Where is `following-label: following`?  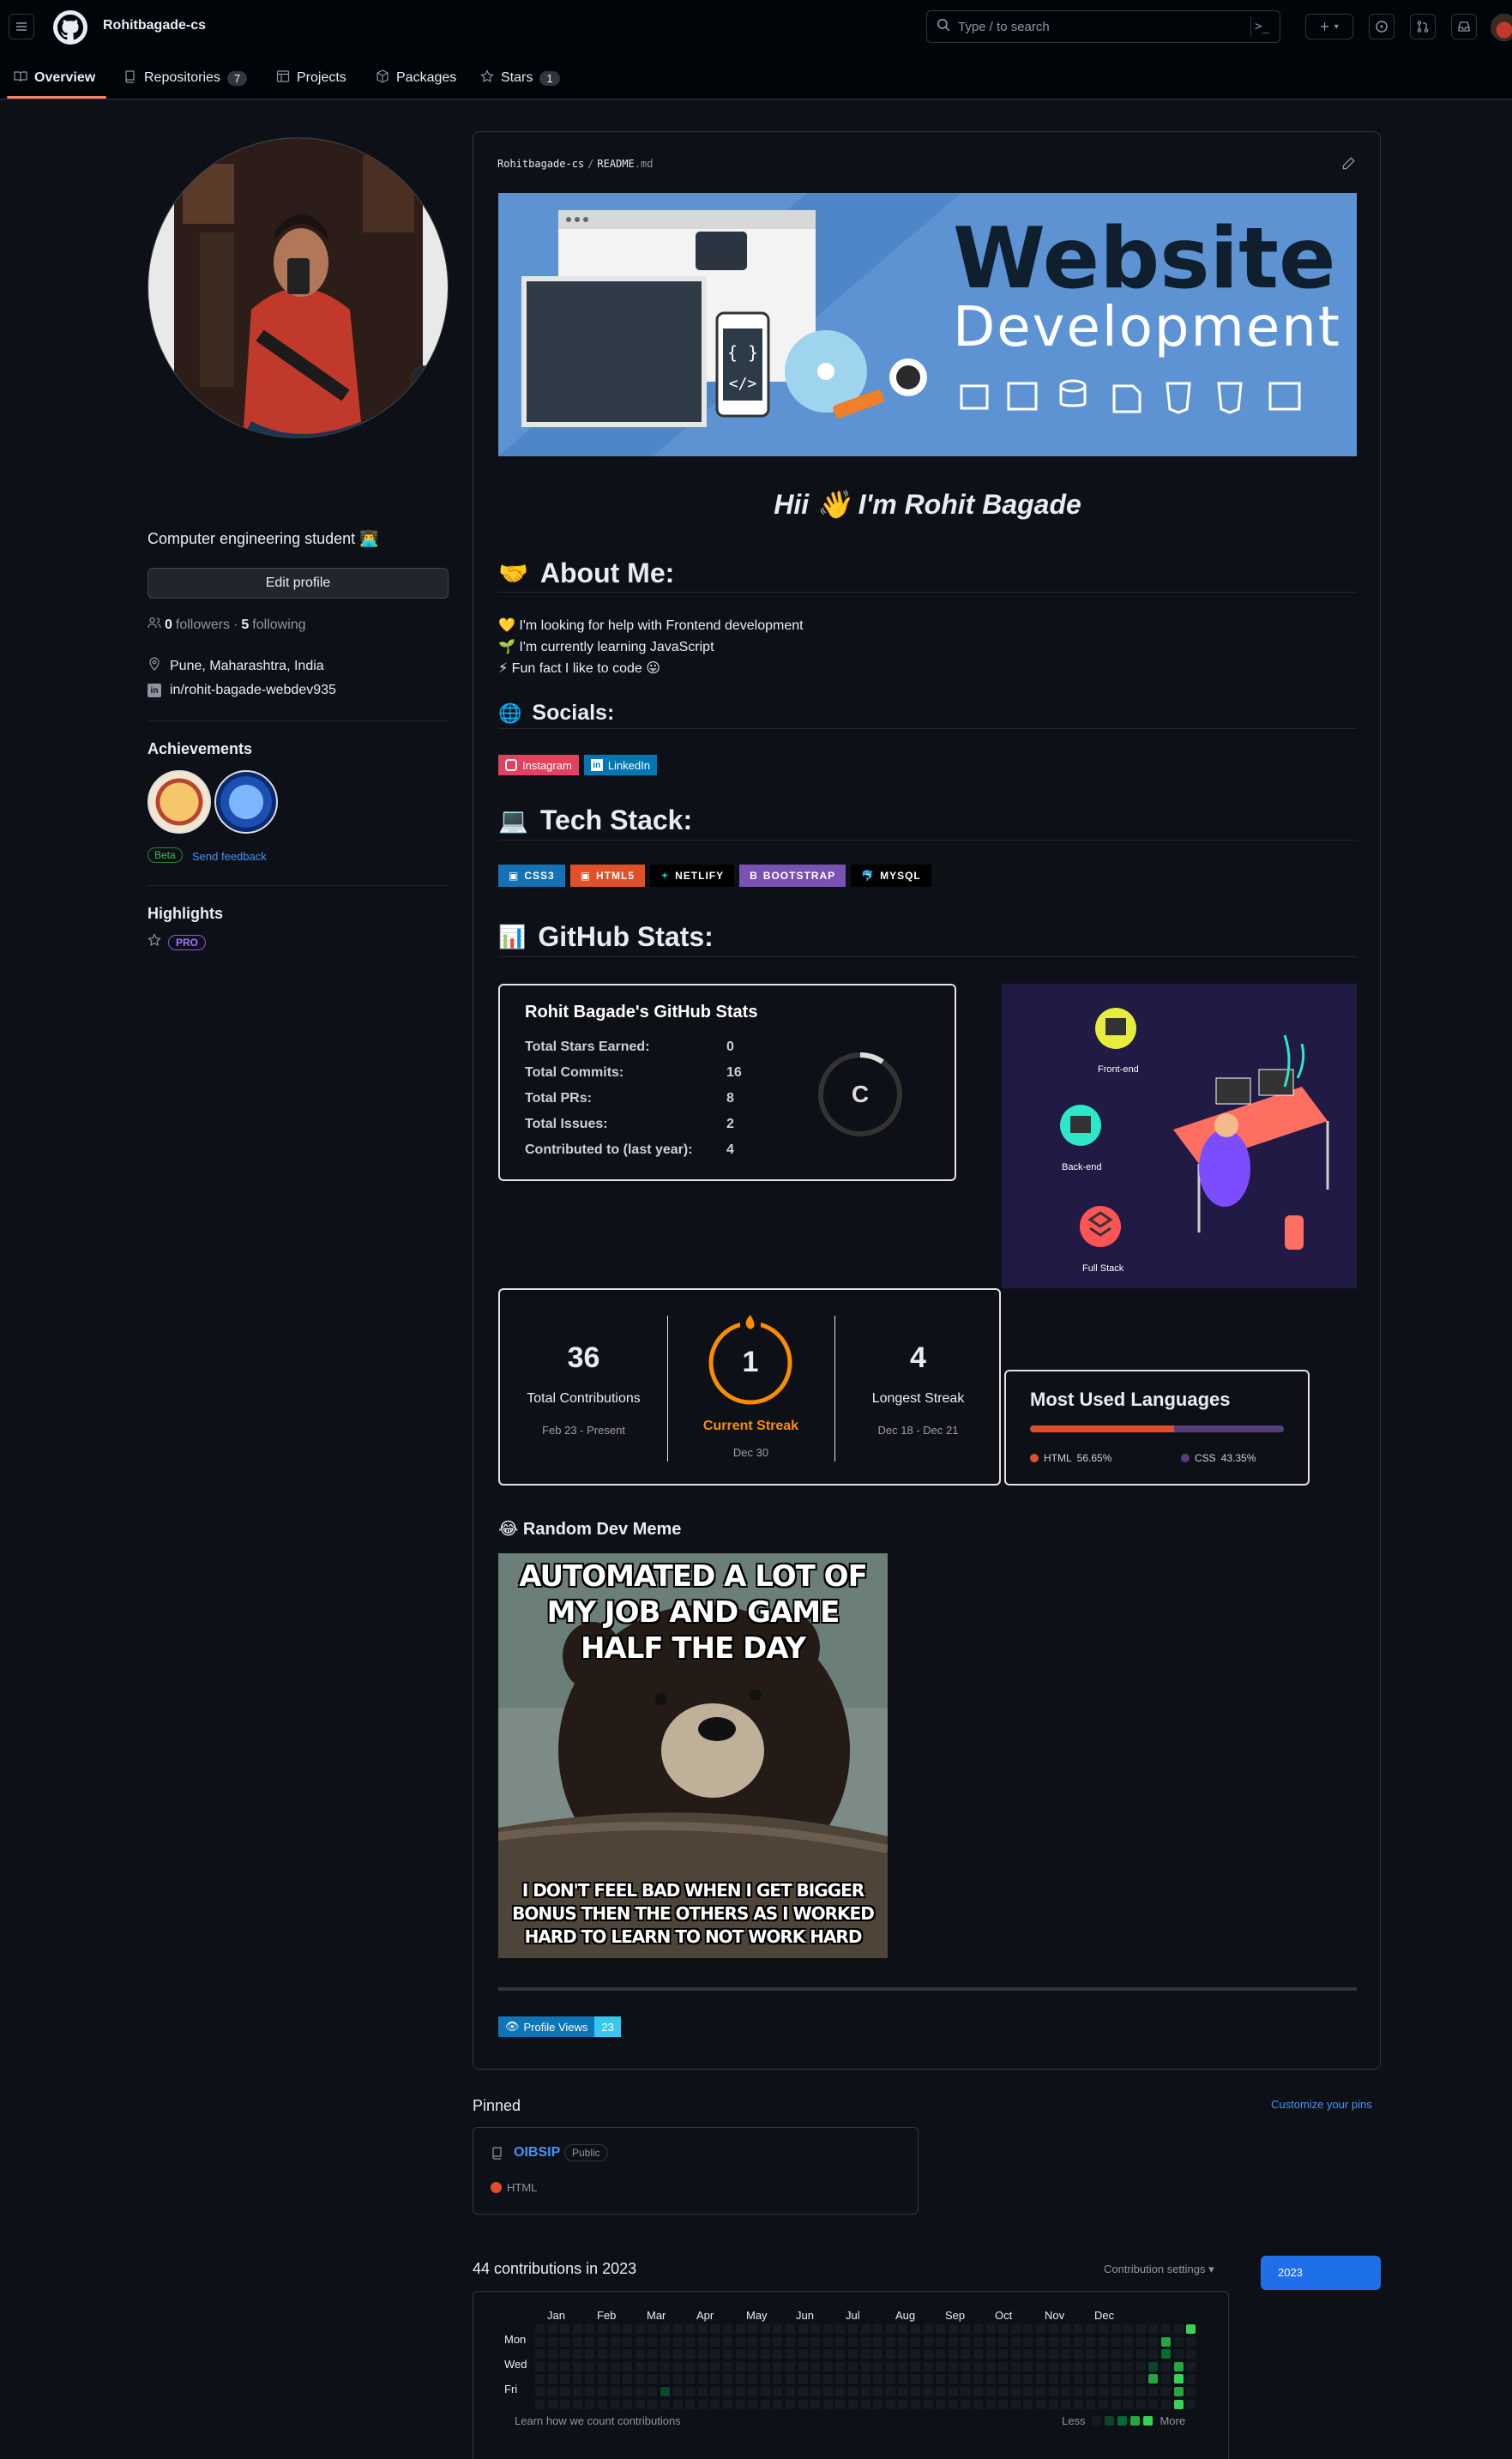 following-label: following is located at coordinates (278, 625).